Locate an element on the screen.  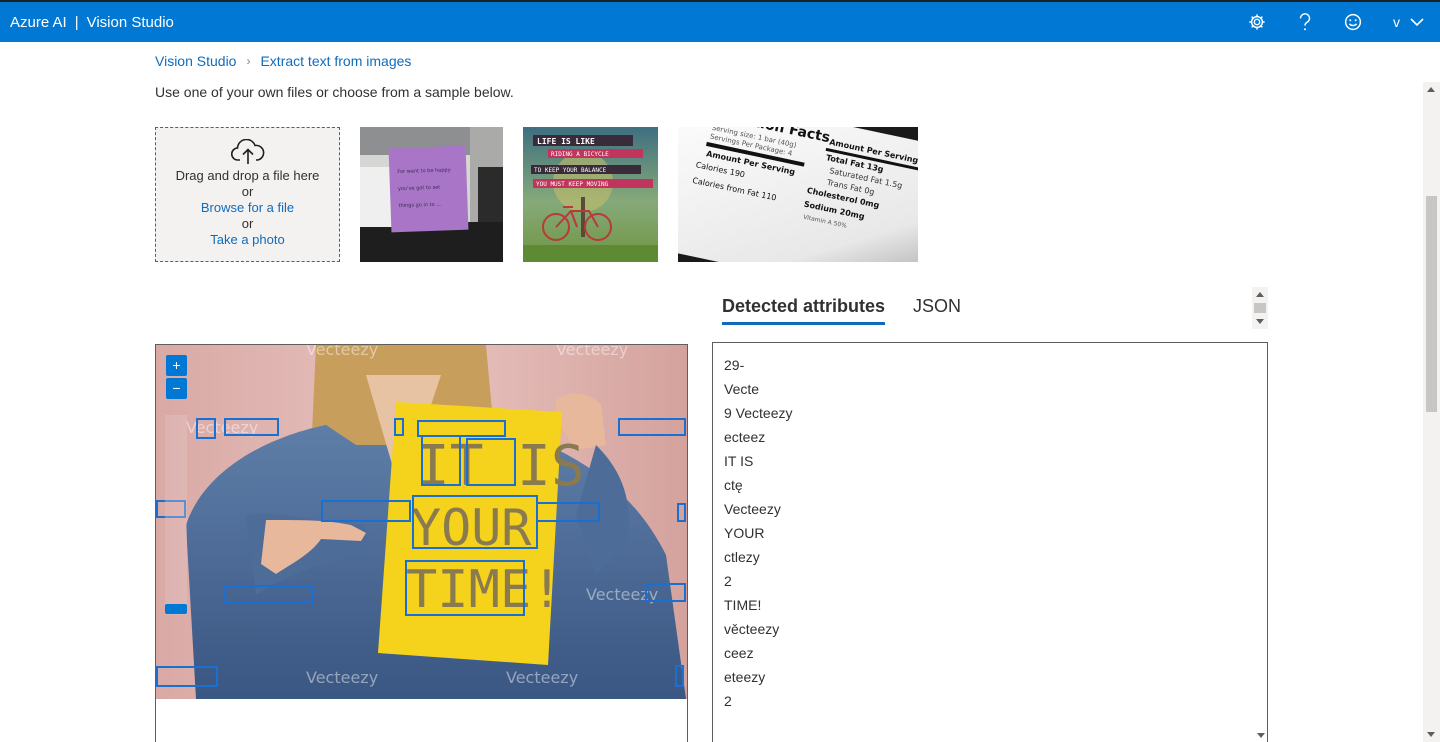
zoom-out-button: − is located at coordinates (176, 388).